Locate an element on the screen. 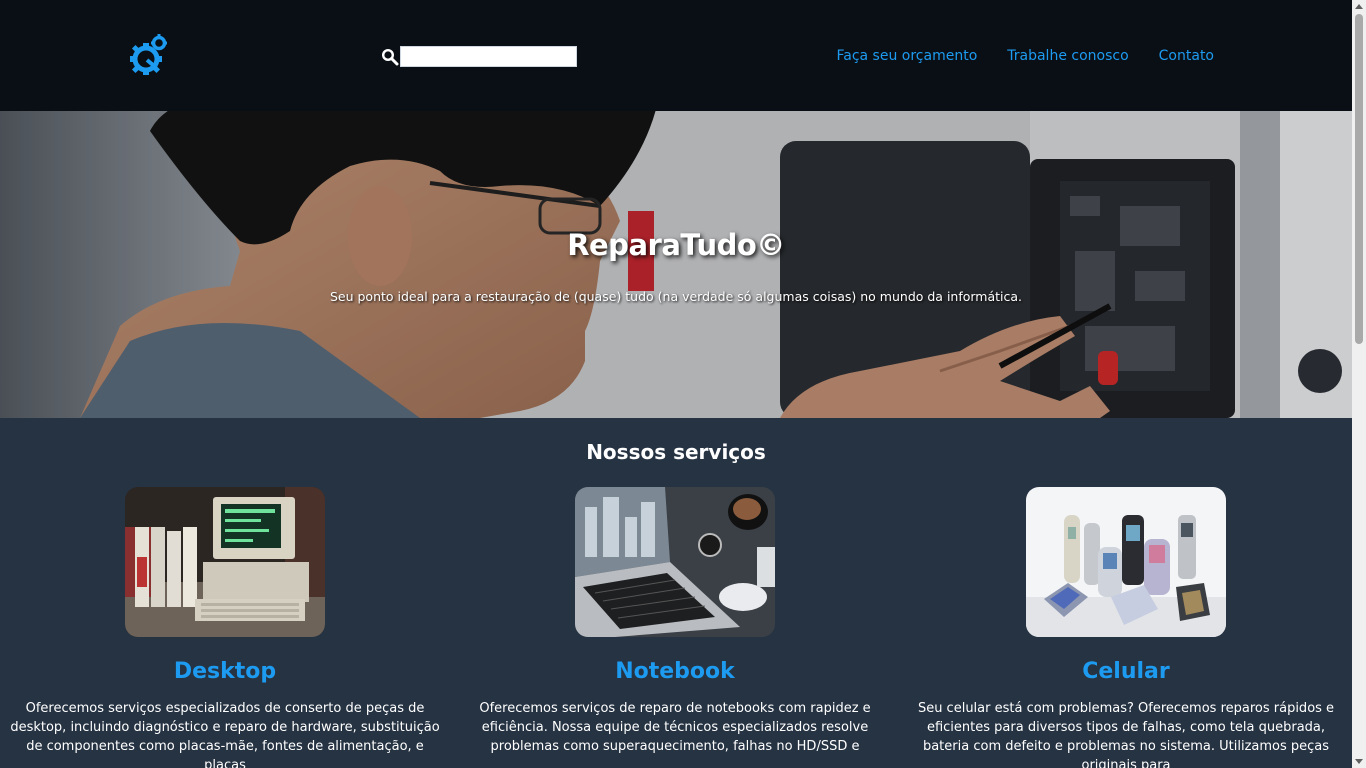 Image resolution: width=1366 pixels, height=768 pixels. services-heading: Nossos serviços is located at coordinates (676, 452).